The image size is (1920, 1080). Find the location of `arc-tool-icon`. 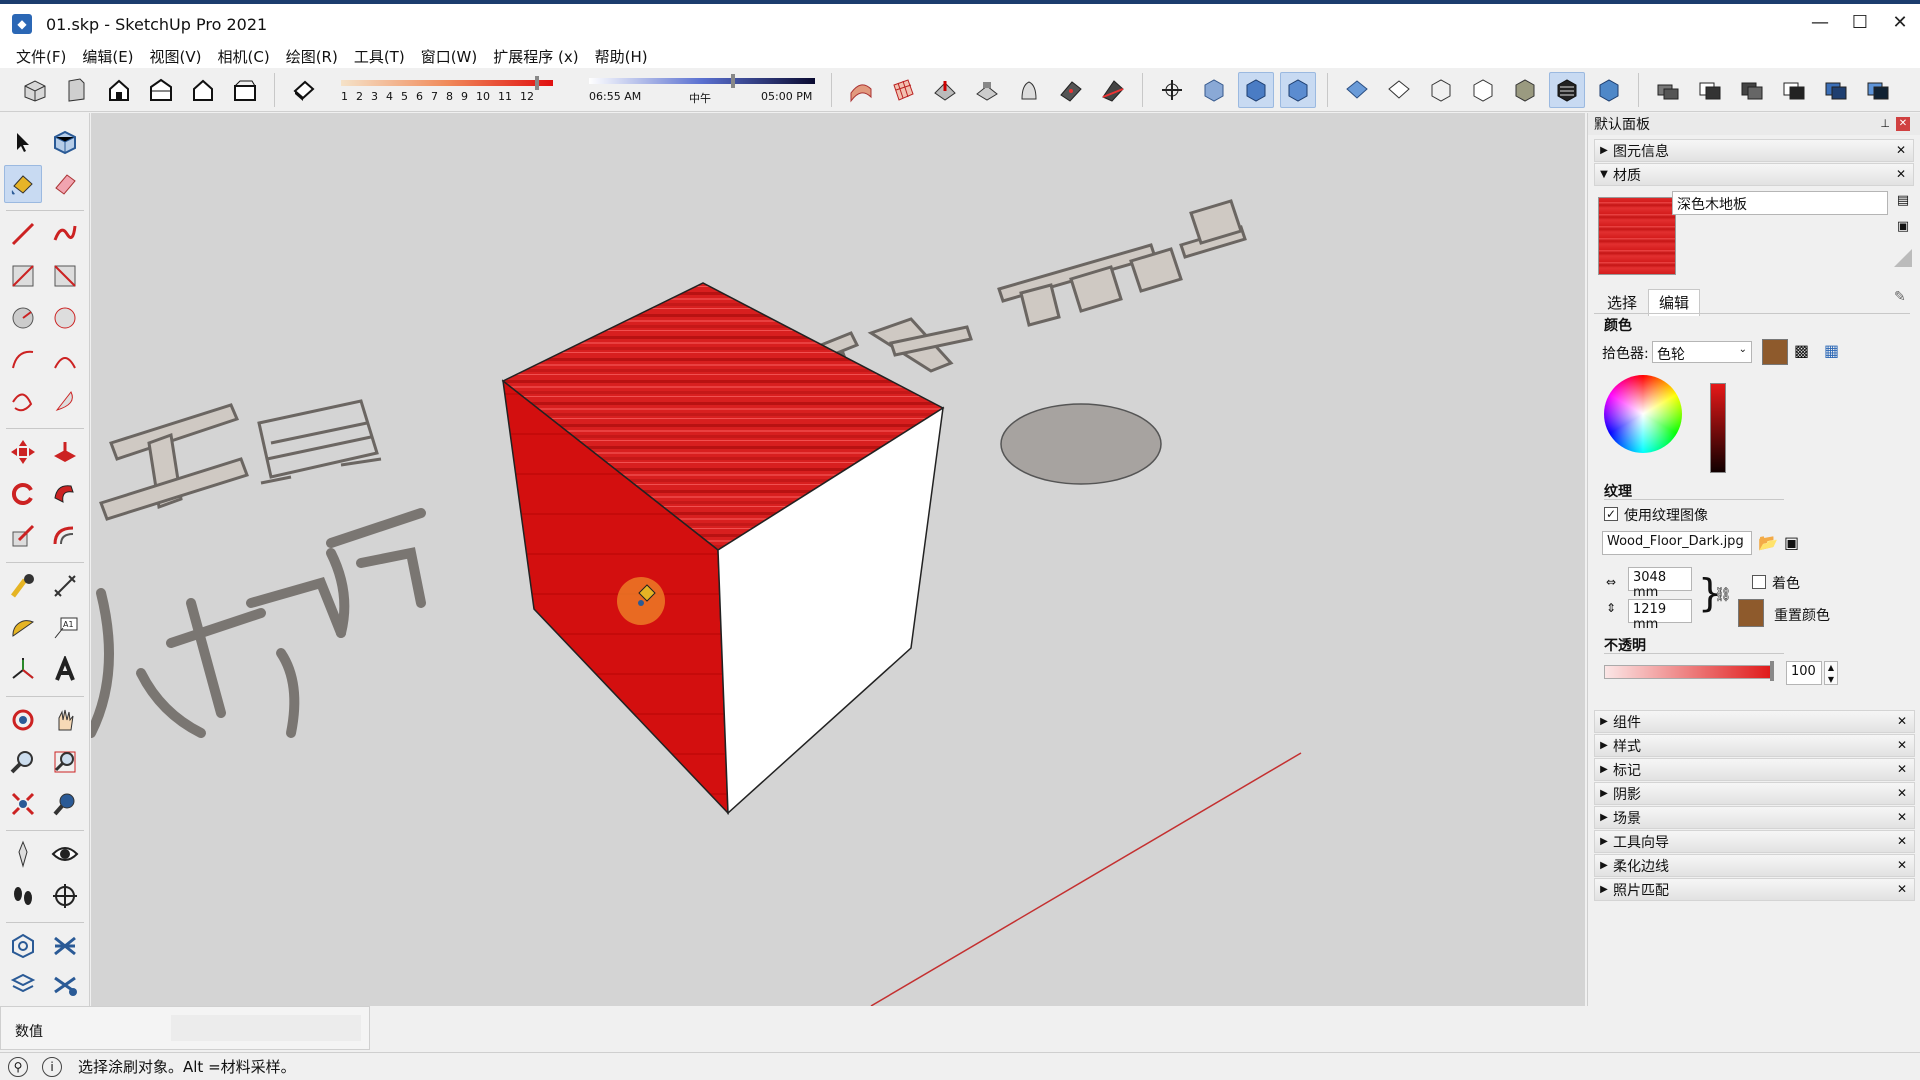

arc-tool-icon is located at coordinates (23, 360).